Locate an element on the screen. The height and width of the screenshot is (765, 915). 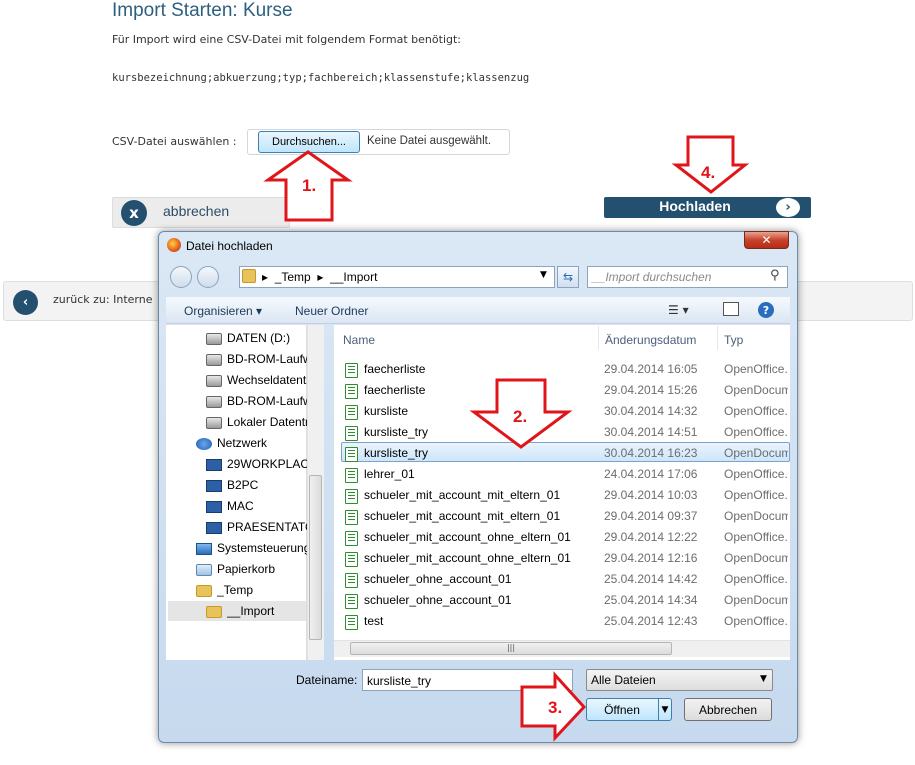
annotation-label-1: 1. is located at coordinates (309, 185).